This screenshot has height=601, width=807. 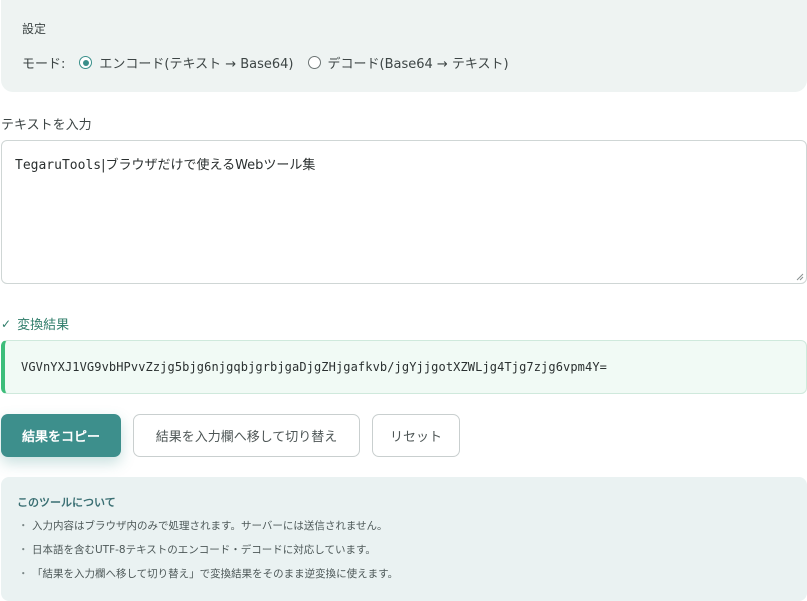 I want to click on mode-option-encode: エンコード(テキスト → Base64), so click(x=186, y=62).